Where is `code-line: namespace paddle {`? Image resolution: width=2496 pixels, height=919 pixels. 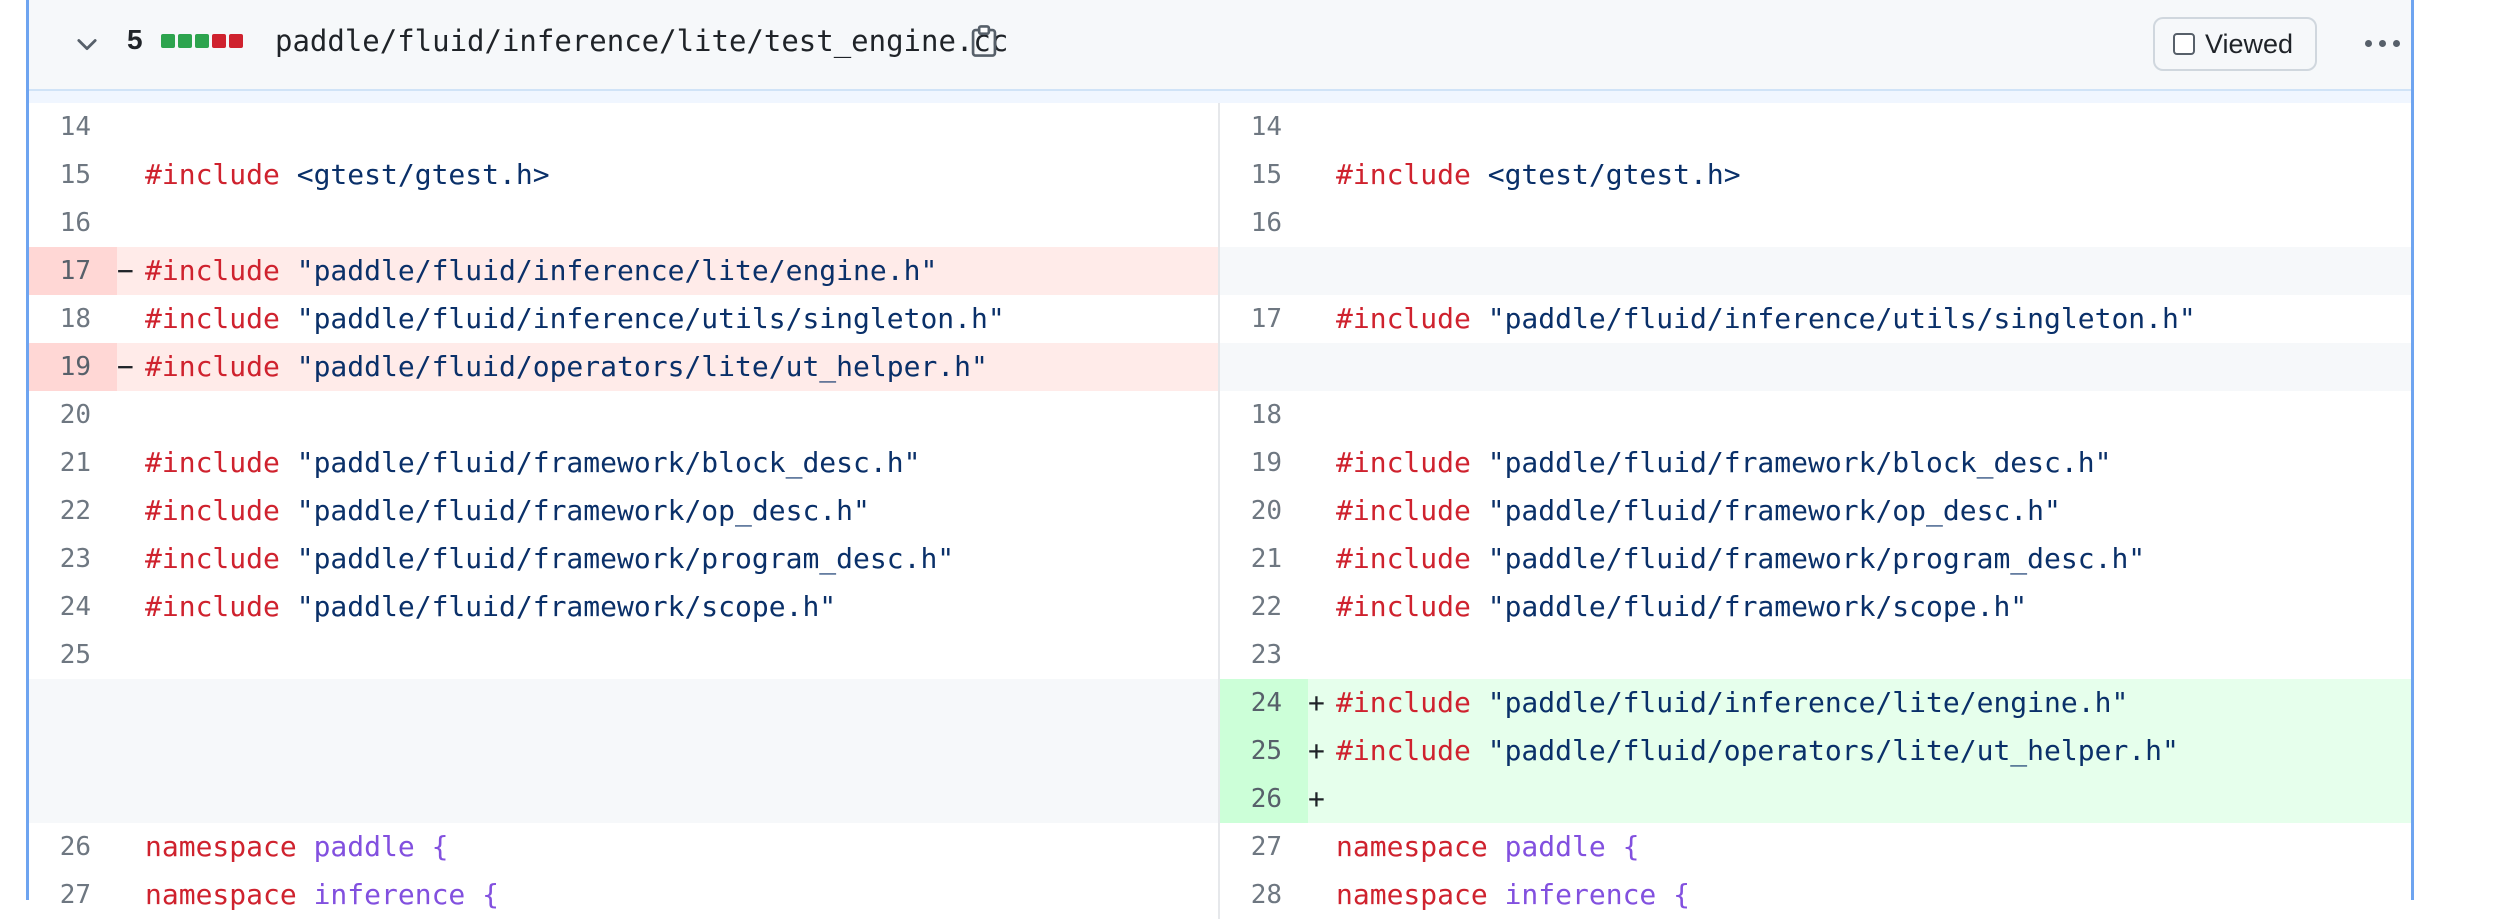
code-line: namespace paddle { is located at coordinates (1487, 847).